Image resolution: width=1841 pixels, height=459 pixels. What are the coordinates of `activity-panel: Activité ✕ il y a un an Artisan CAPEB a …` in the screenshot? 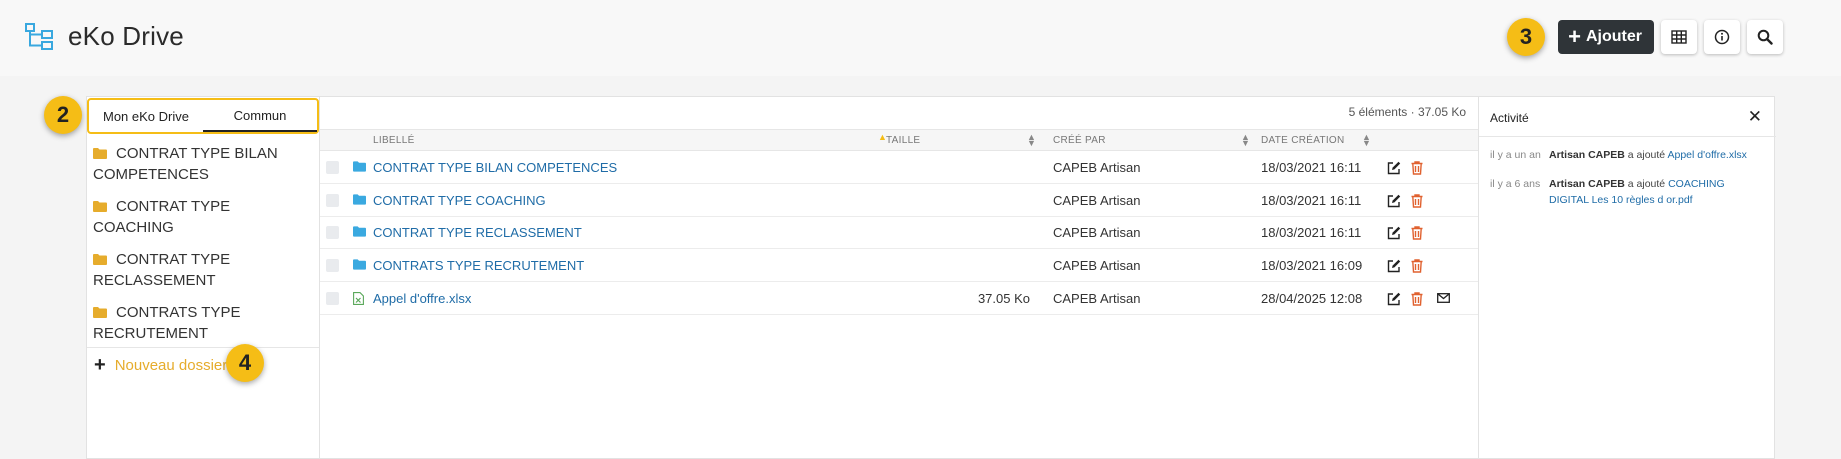 It's located at (1627, 278).